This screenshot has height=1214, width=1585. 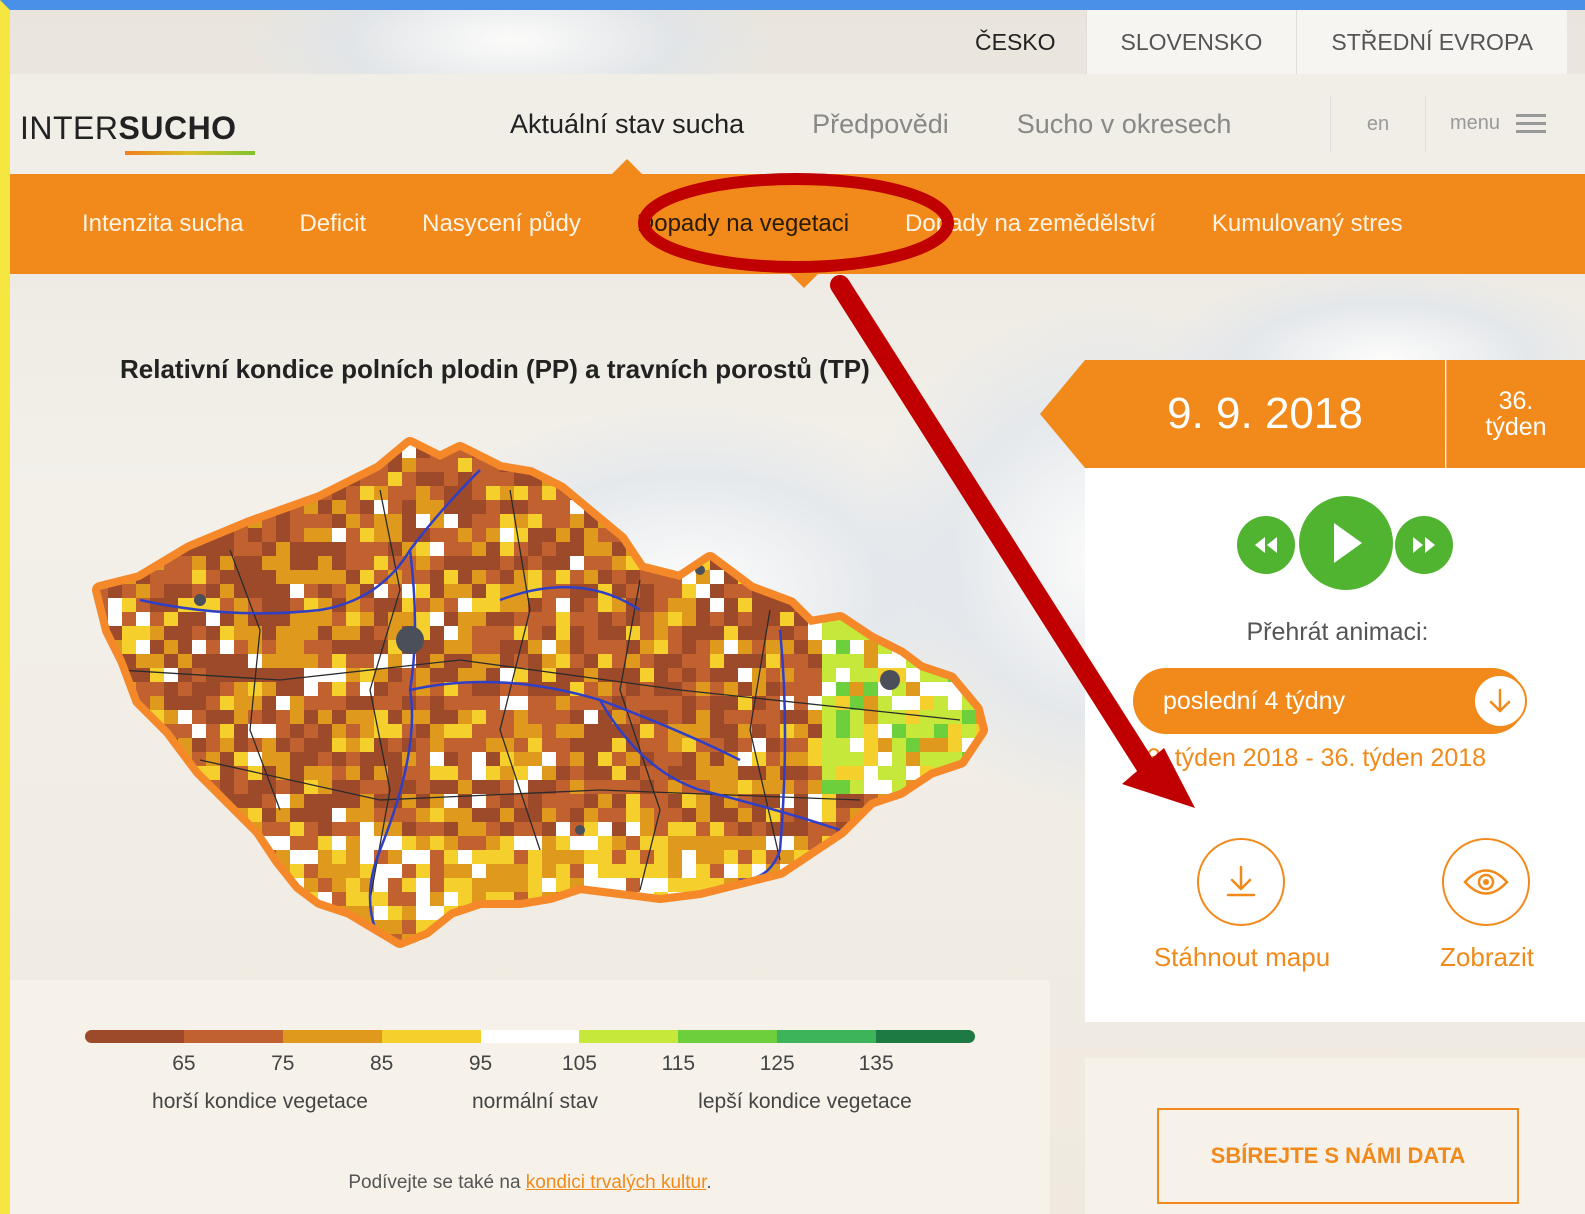 What do you see at coordinates (1500, 701) in the screenshot?
I see `chevron-down-icon` at bounding box center [1500, 701].